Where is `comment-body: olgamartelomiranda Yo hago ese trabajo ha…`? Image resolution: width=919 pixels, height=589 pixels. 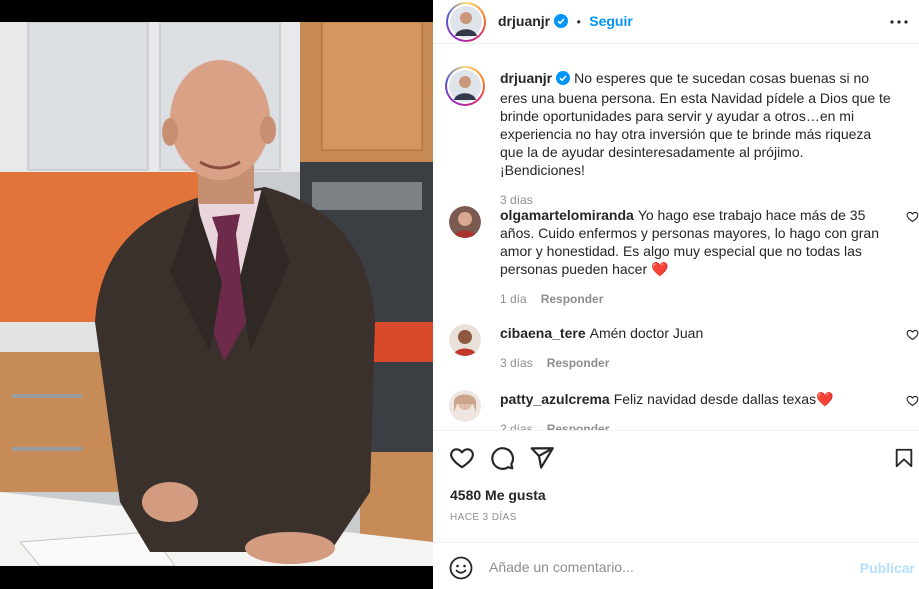 comment-body: olgamartelomiranda Yo hago ese trabajo ha… is located at coordinates (696, 257).